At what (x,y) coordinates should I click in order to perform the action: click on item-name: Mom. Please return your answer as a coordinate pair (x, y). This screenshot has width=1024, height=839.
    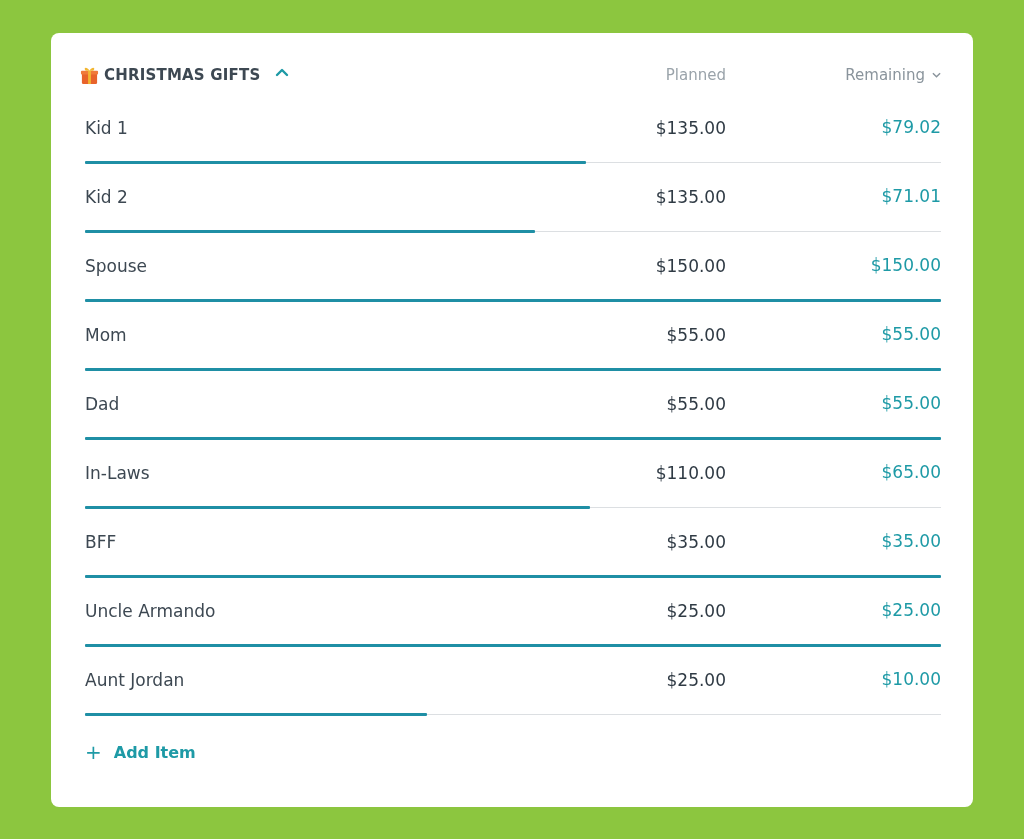
    Looking at the image, I should click on (330, 335).